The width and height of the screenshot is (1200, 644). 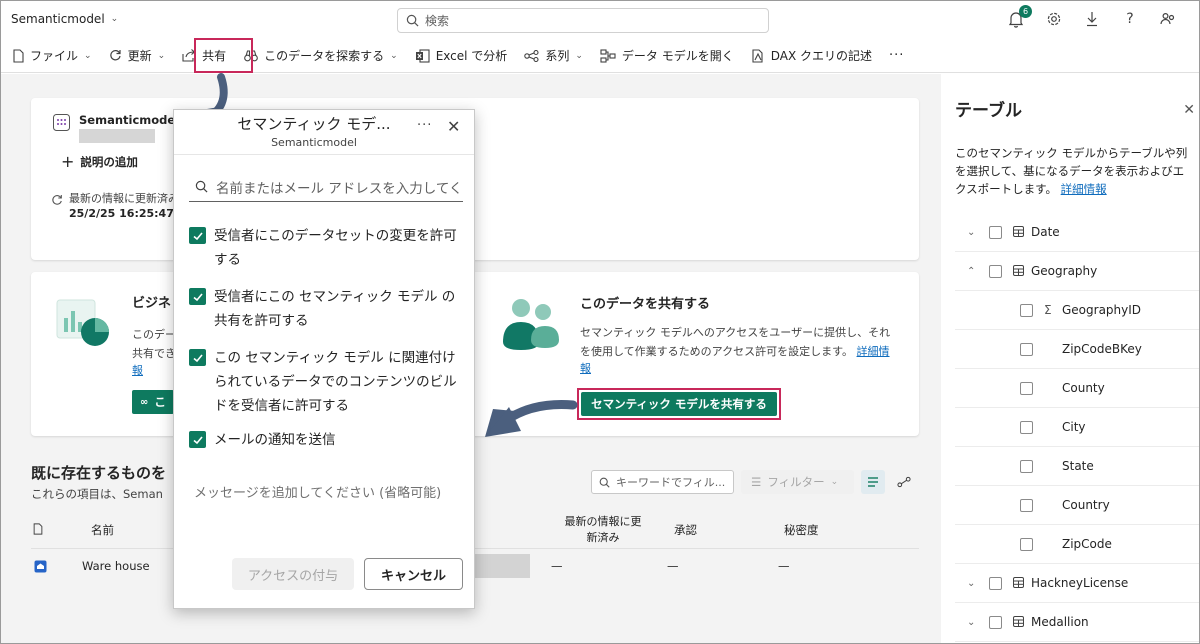 What do you see at coordinates (1054, 19) in the screenshot?
I see `gear-icon` at bounding box center [1054, 19].